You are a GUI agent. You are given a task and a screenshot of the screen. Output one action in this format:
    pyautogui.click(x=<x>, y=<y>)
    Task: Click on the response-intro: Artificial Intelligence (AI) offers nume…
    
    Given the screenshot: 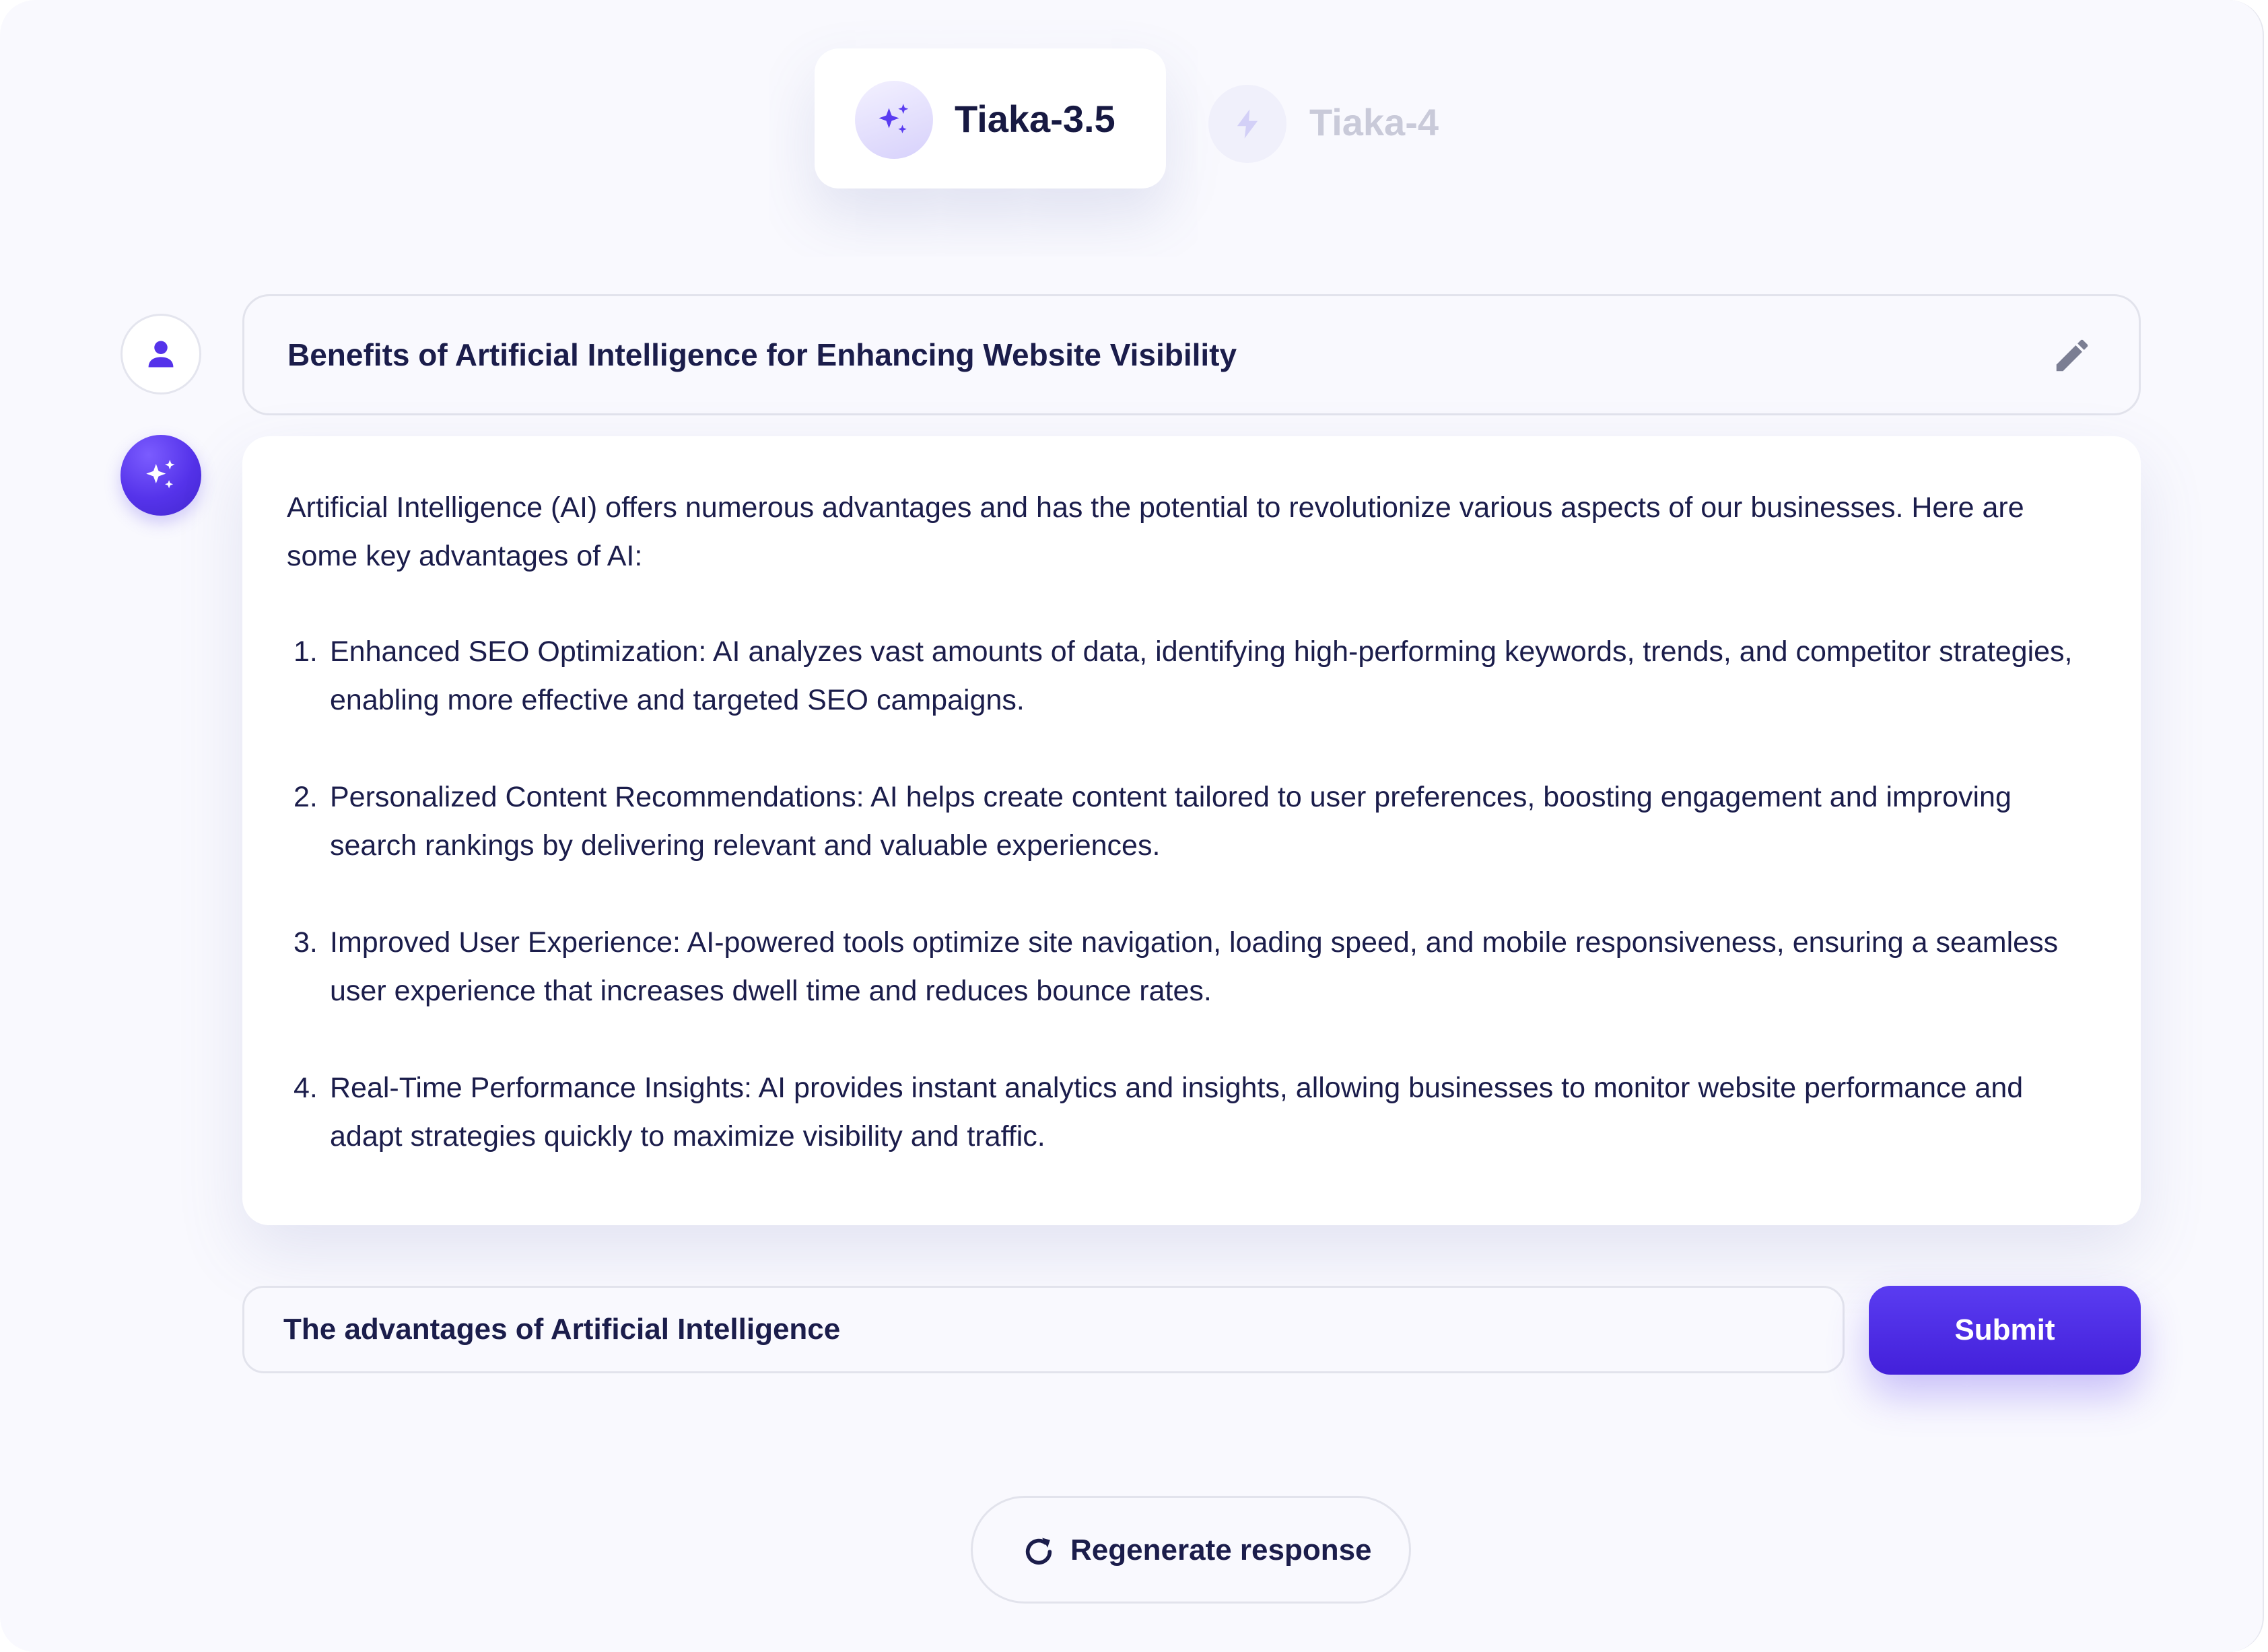 What is the action you would take?
    pyautogui.click(x=1155, y=531)
    